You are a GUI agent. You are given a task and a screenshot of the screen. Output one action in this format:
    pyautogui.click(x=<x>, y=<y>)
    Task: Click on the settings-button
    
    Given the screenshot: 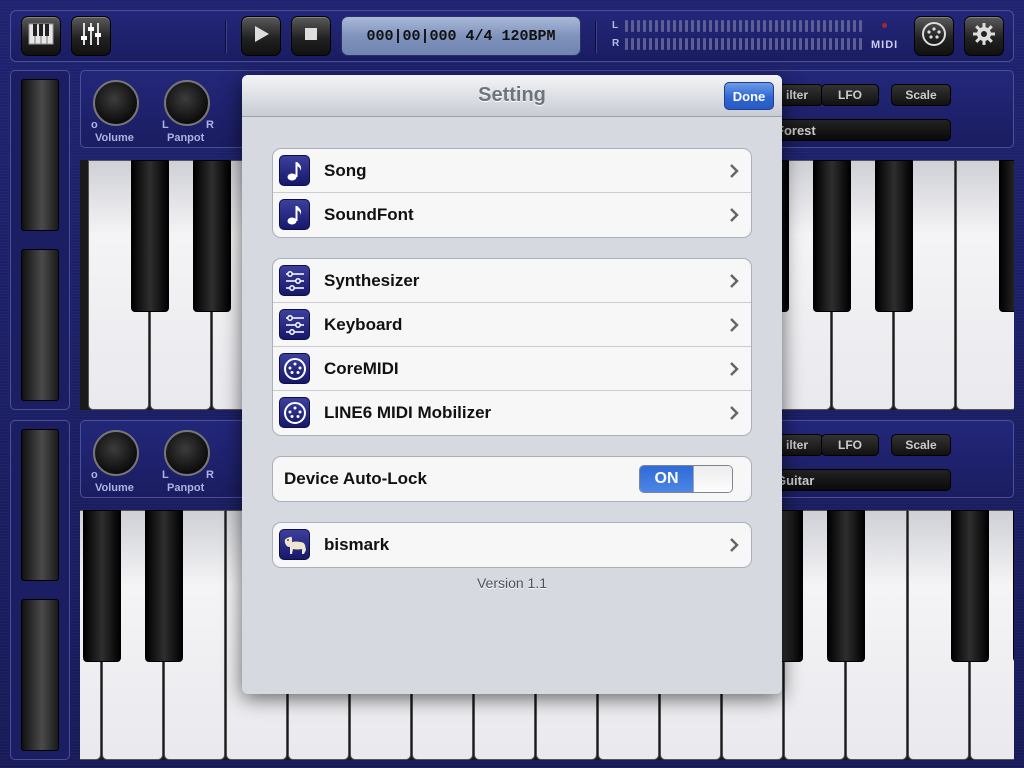 What is the action you would take?
    pyautogui.click(x=984, y=36)
    